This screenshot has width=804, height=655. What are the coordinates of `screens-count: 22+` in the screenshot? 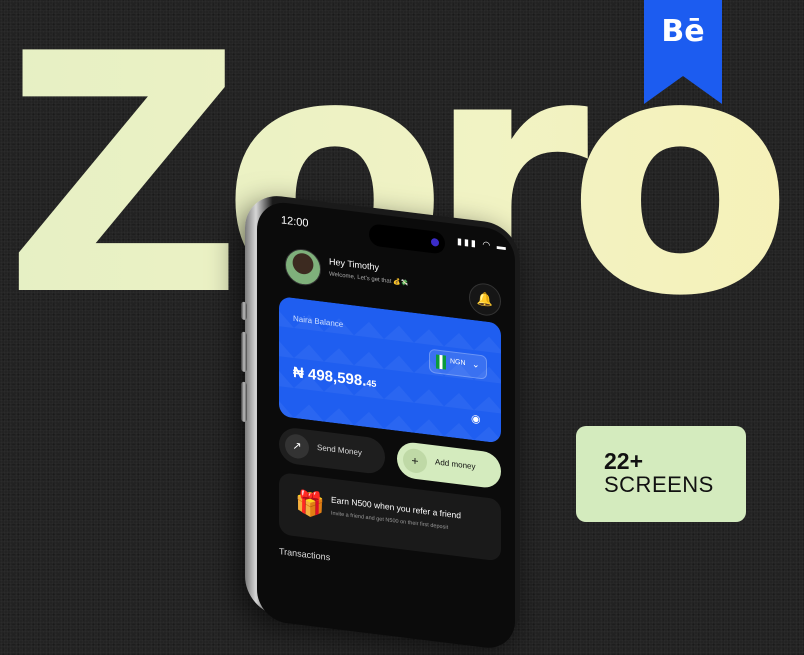 It's located at (624, 461).